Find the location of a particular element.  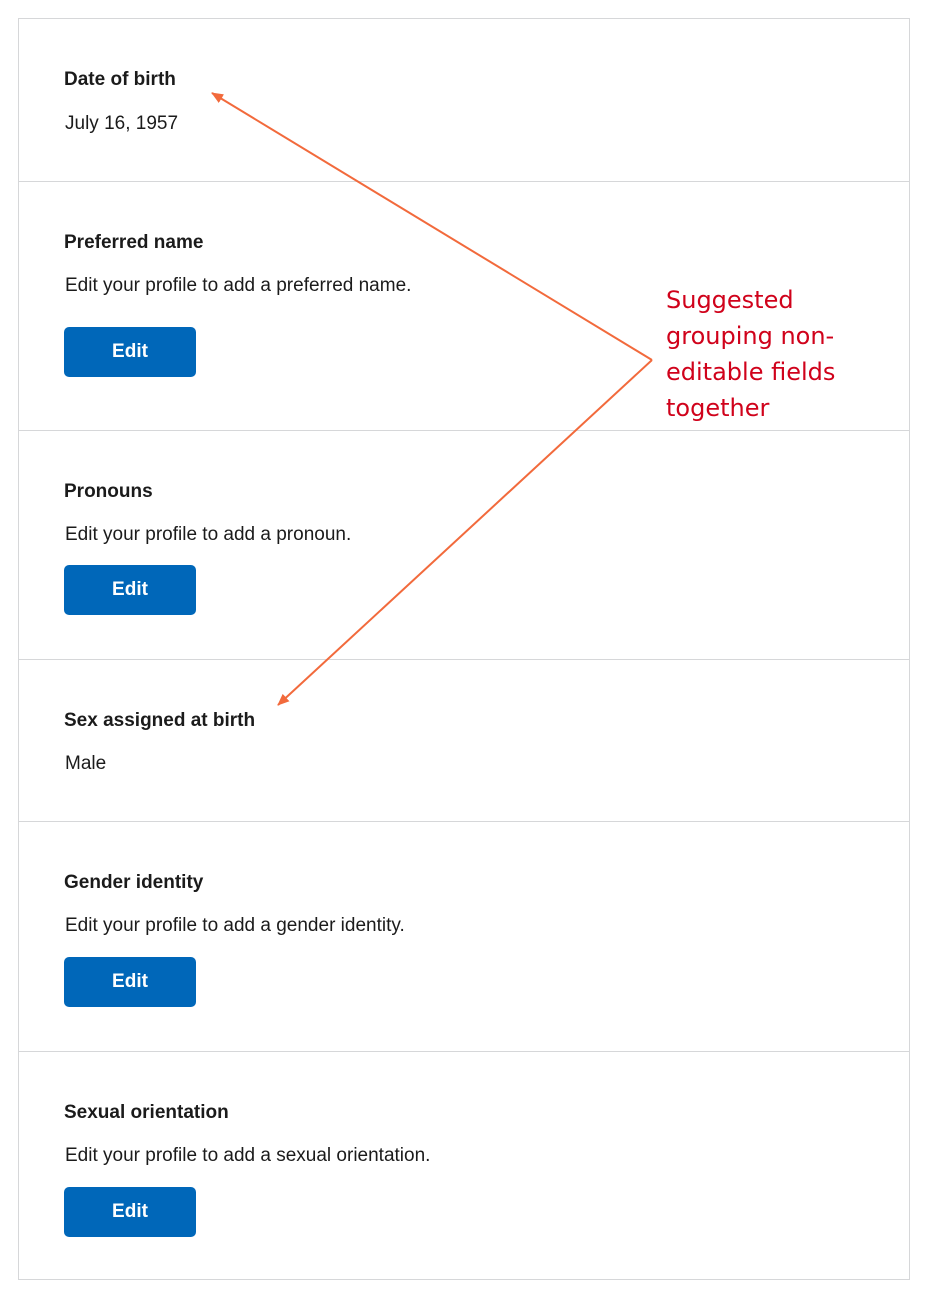

field-label: Sexual orientation is located at coordinates (146, 1112).